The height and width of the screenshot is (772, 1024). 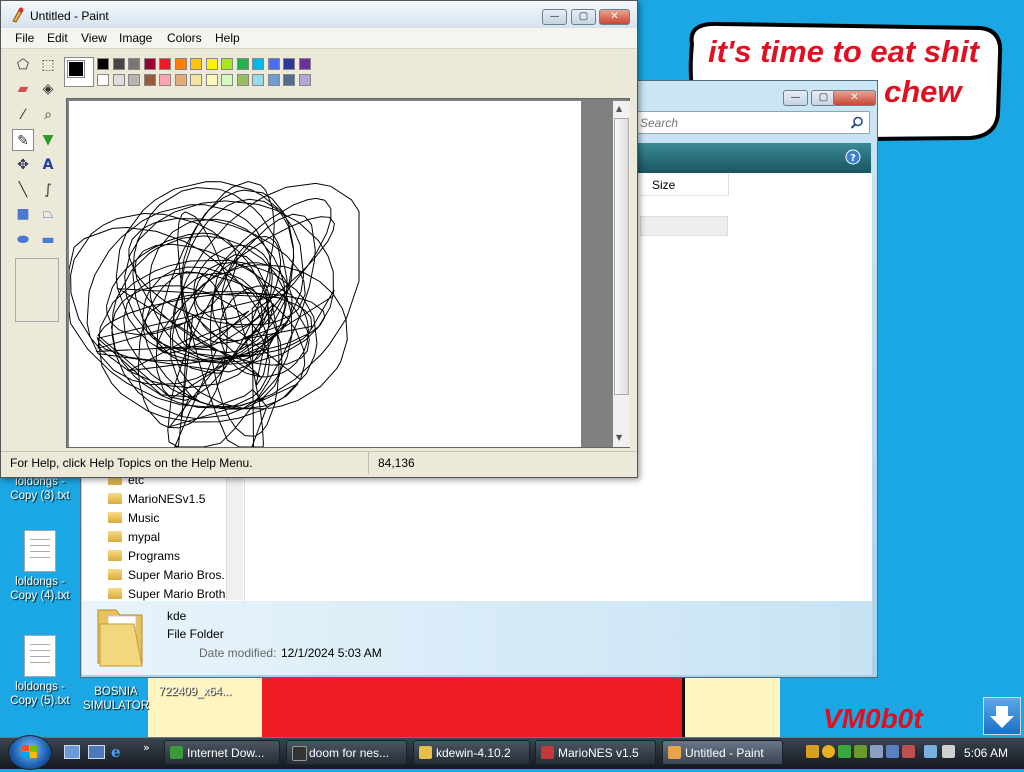 I want to click on line-tool-icon: ╲, so click(x=23, y=190).